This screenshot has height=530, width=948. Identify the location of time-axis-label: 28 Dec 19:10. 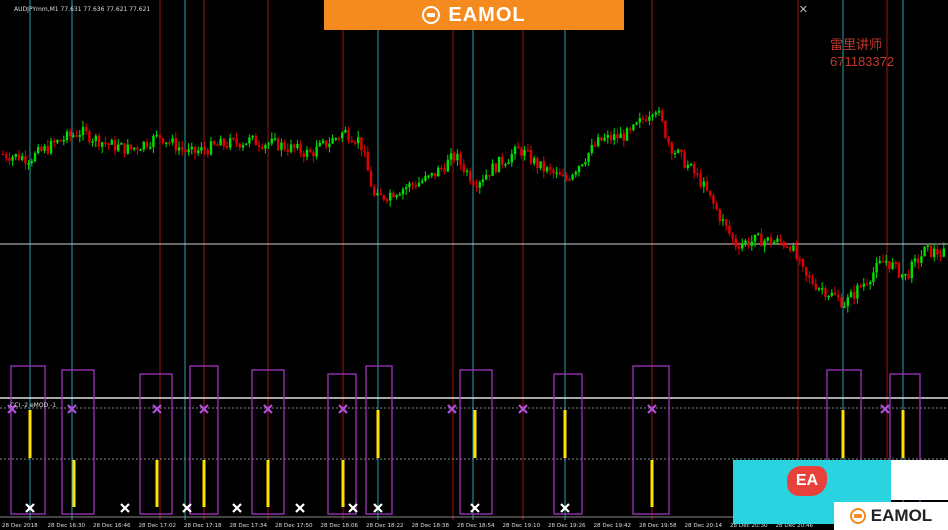
(522, 526).